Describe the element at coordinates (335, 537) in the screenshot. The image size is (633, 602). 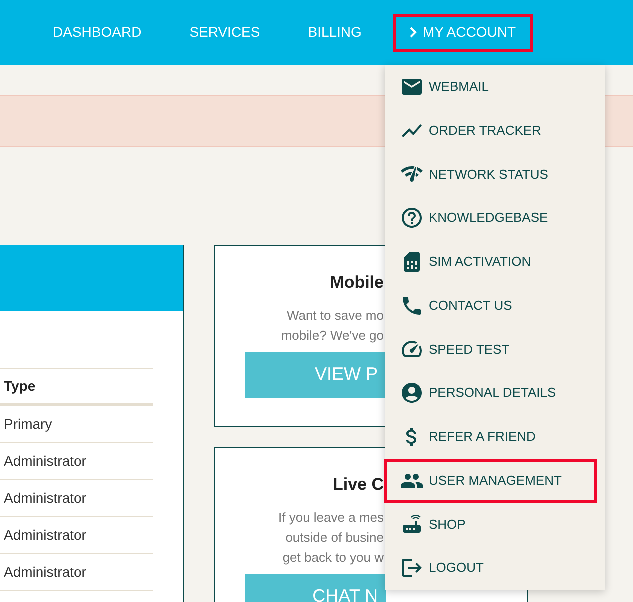
I see `card-text: outside of busine` at that location.